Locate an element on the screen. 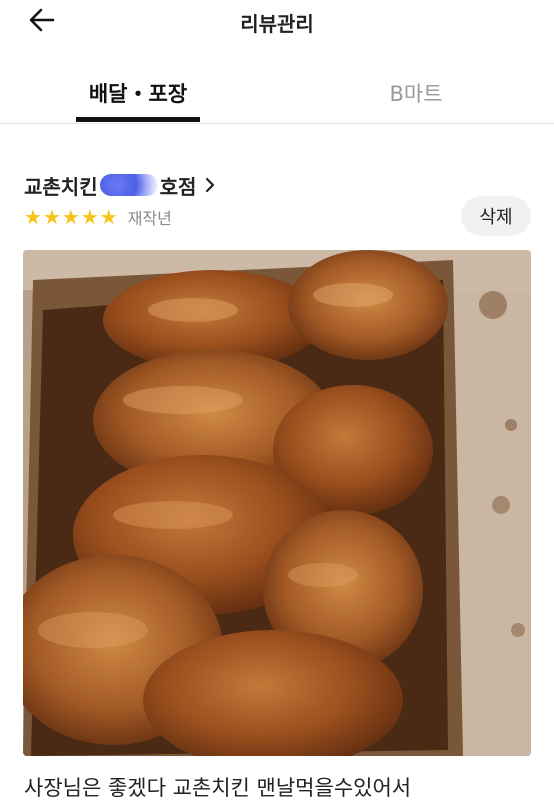 The height and width of the screenshot is (800, 554). store-link: 교촌치킨 호점 is located at coordinates (120, 185).